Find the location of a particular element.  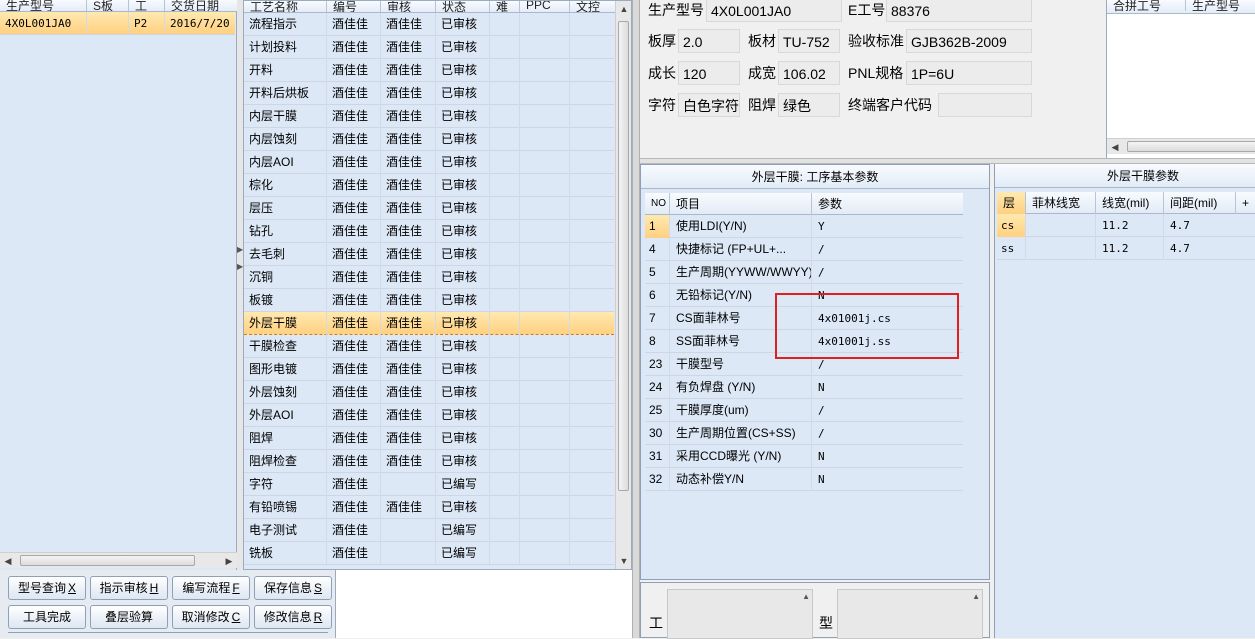

pnl-field: 1P=6U is located at coordinates (969, 73).